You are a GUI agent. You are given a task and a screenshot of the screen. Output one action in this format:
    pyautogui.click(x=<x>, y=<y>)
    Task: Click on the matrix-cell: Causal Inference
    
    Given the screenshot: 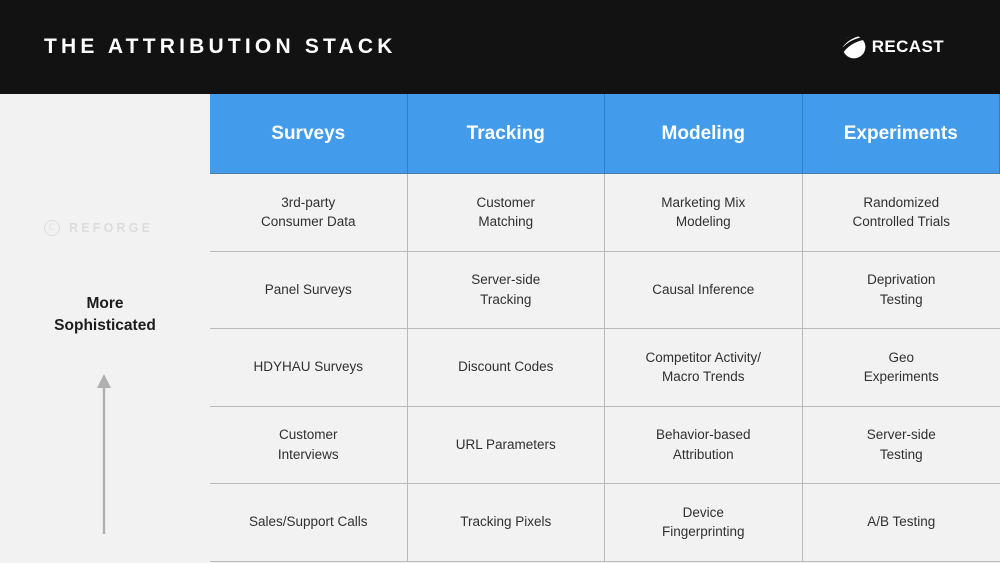 What is the action you would take?
    pyautogui.click(x=704, y=290)
    